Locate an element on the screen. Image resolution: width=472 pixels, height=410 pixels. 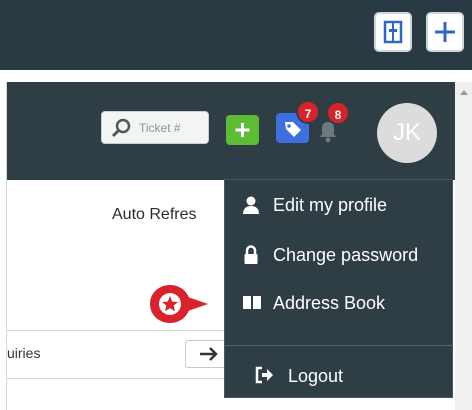
menu-item-label: Edit my profile is located at coordinates (330, 205).